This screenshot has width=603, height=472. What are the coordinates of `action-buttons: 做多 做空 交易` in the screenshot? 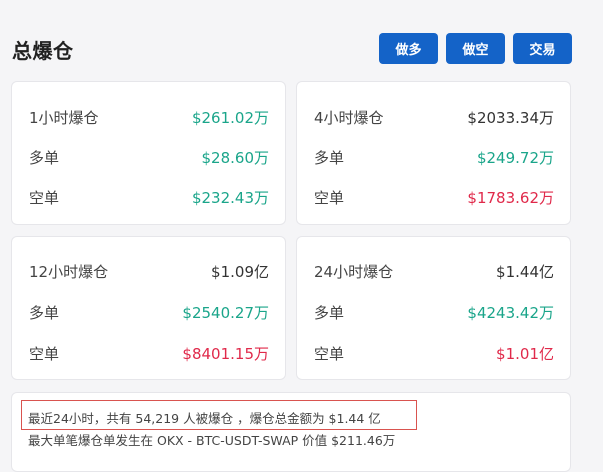 It's located at (475, 48).